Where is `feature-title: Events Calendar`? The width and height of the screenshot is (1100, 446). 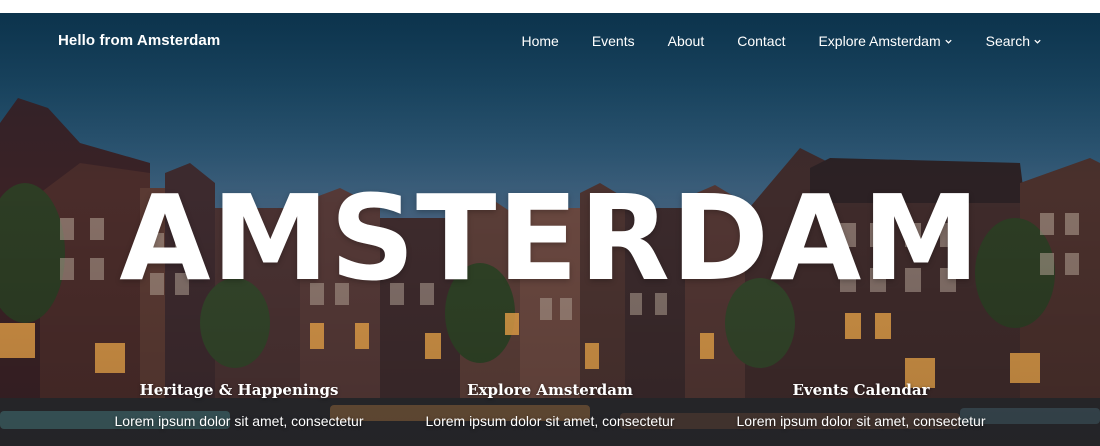
feature-title: Events Calendar is located at coordinates (861, 390).